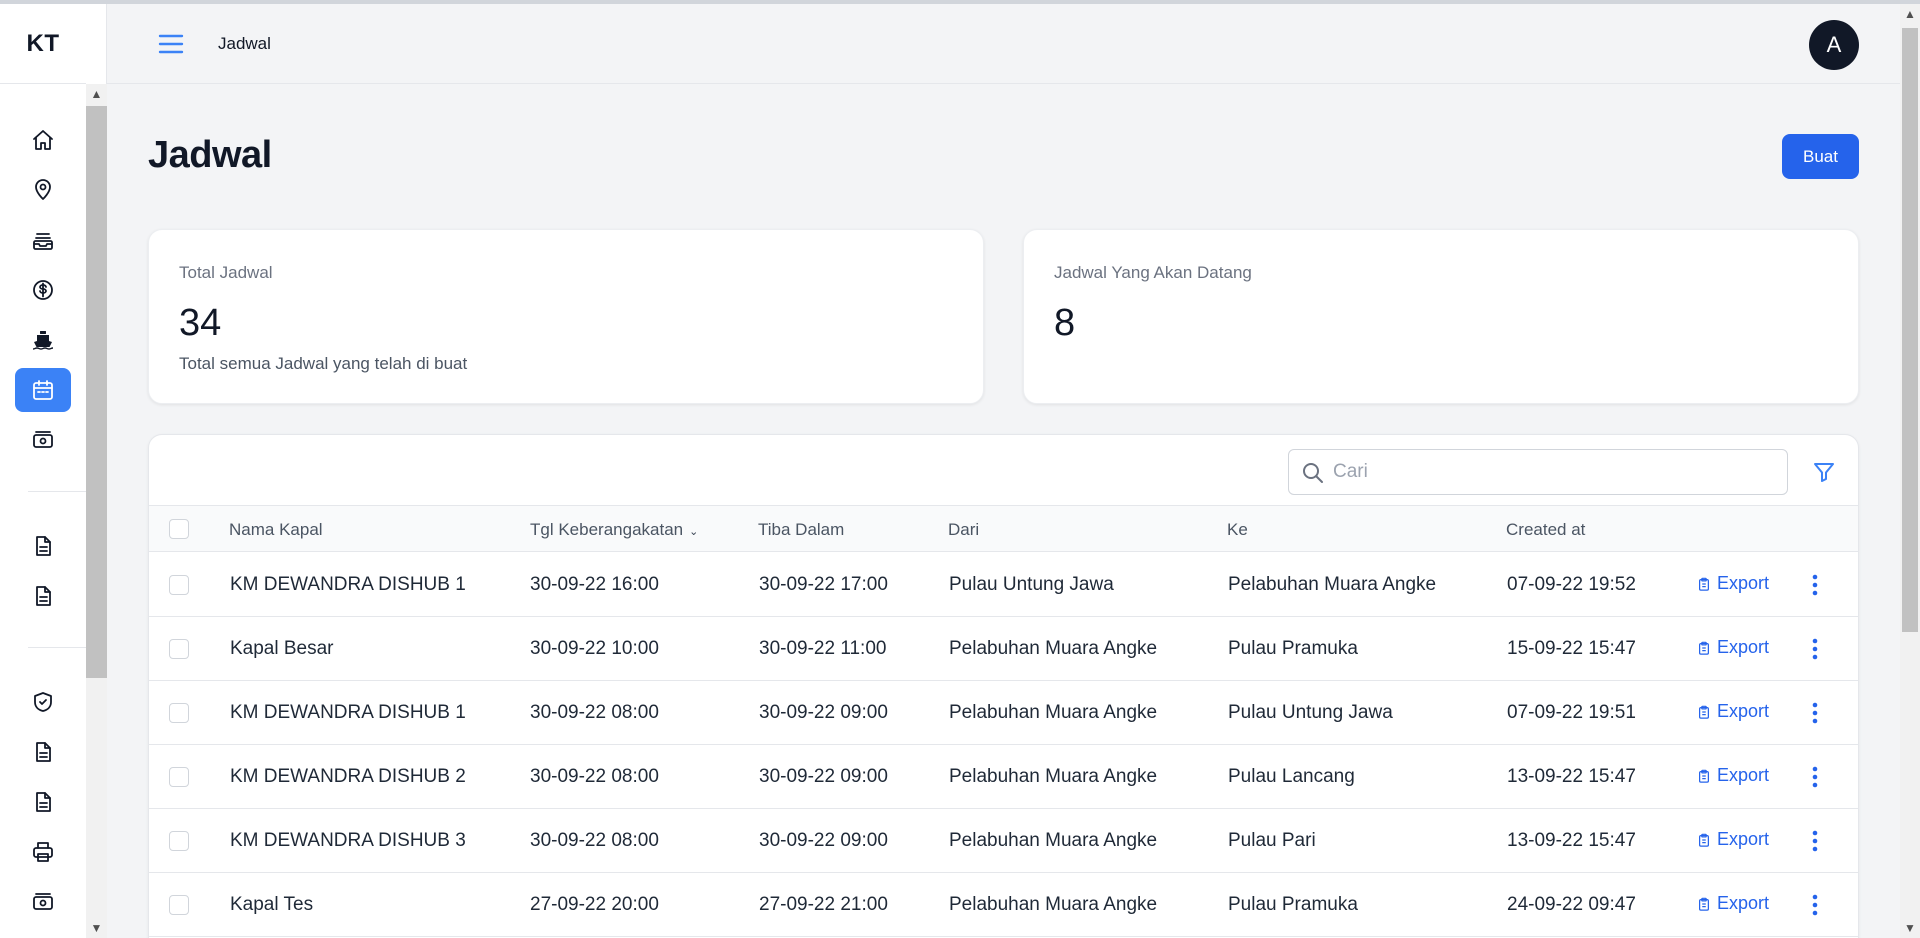 The width and height of the screenshot is (1920, 938). I want to click on page-title: Jadwal, so click(210, 155).